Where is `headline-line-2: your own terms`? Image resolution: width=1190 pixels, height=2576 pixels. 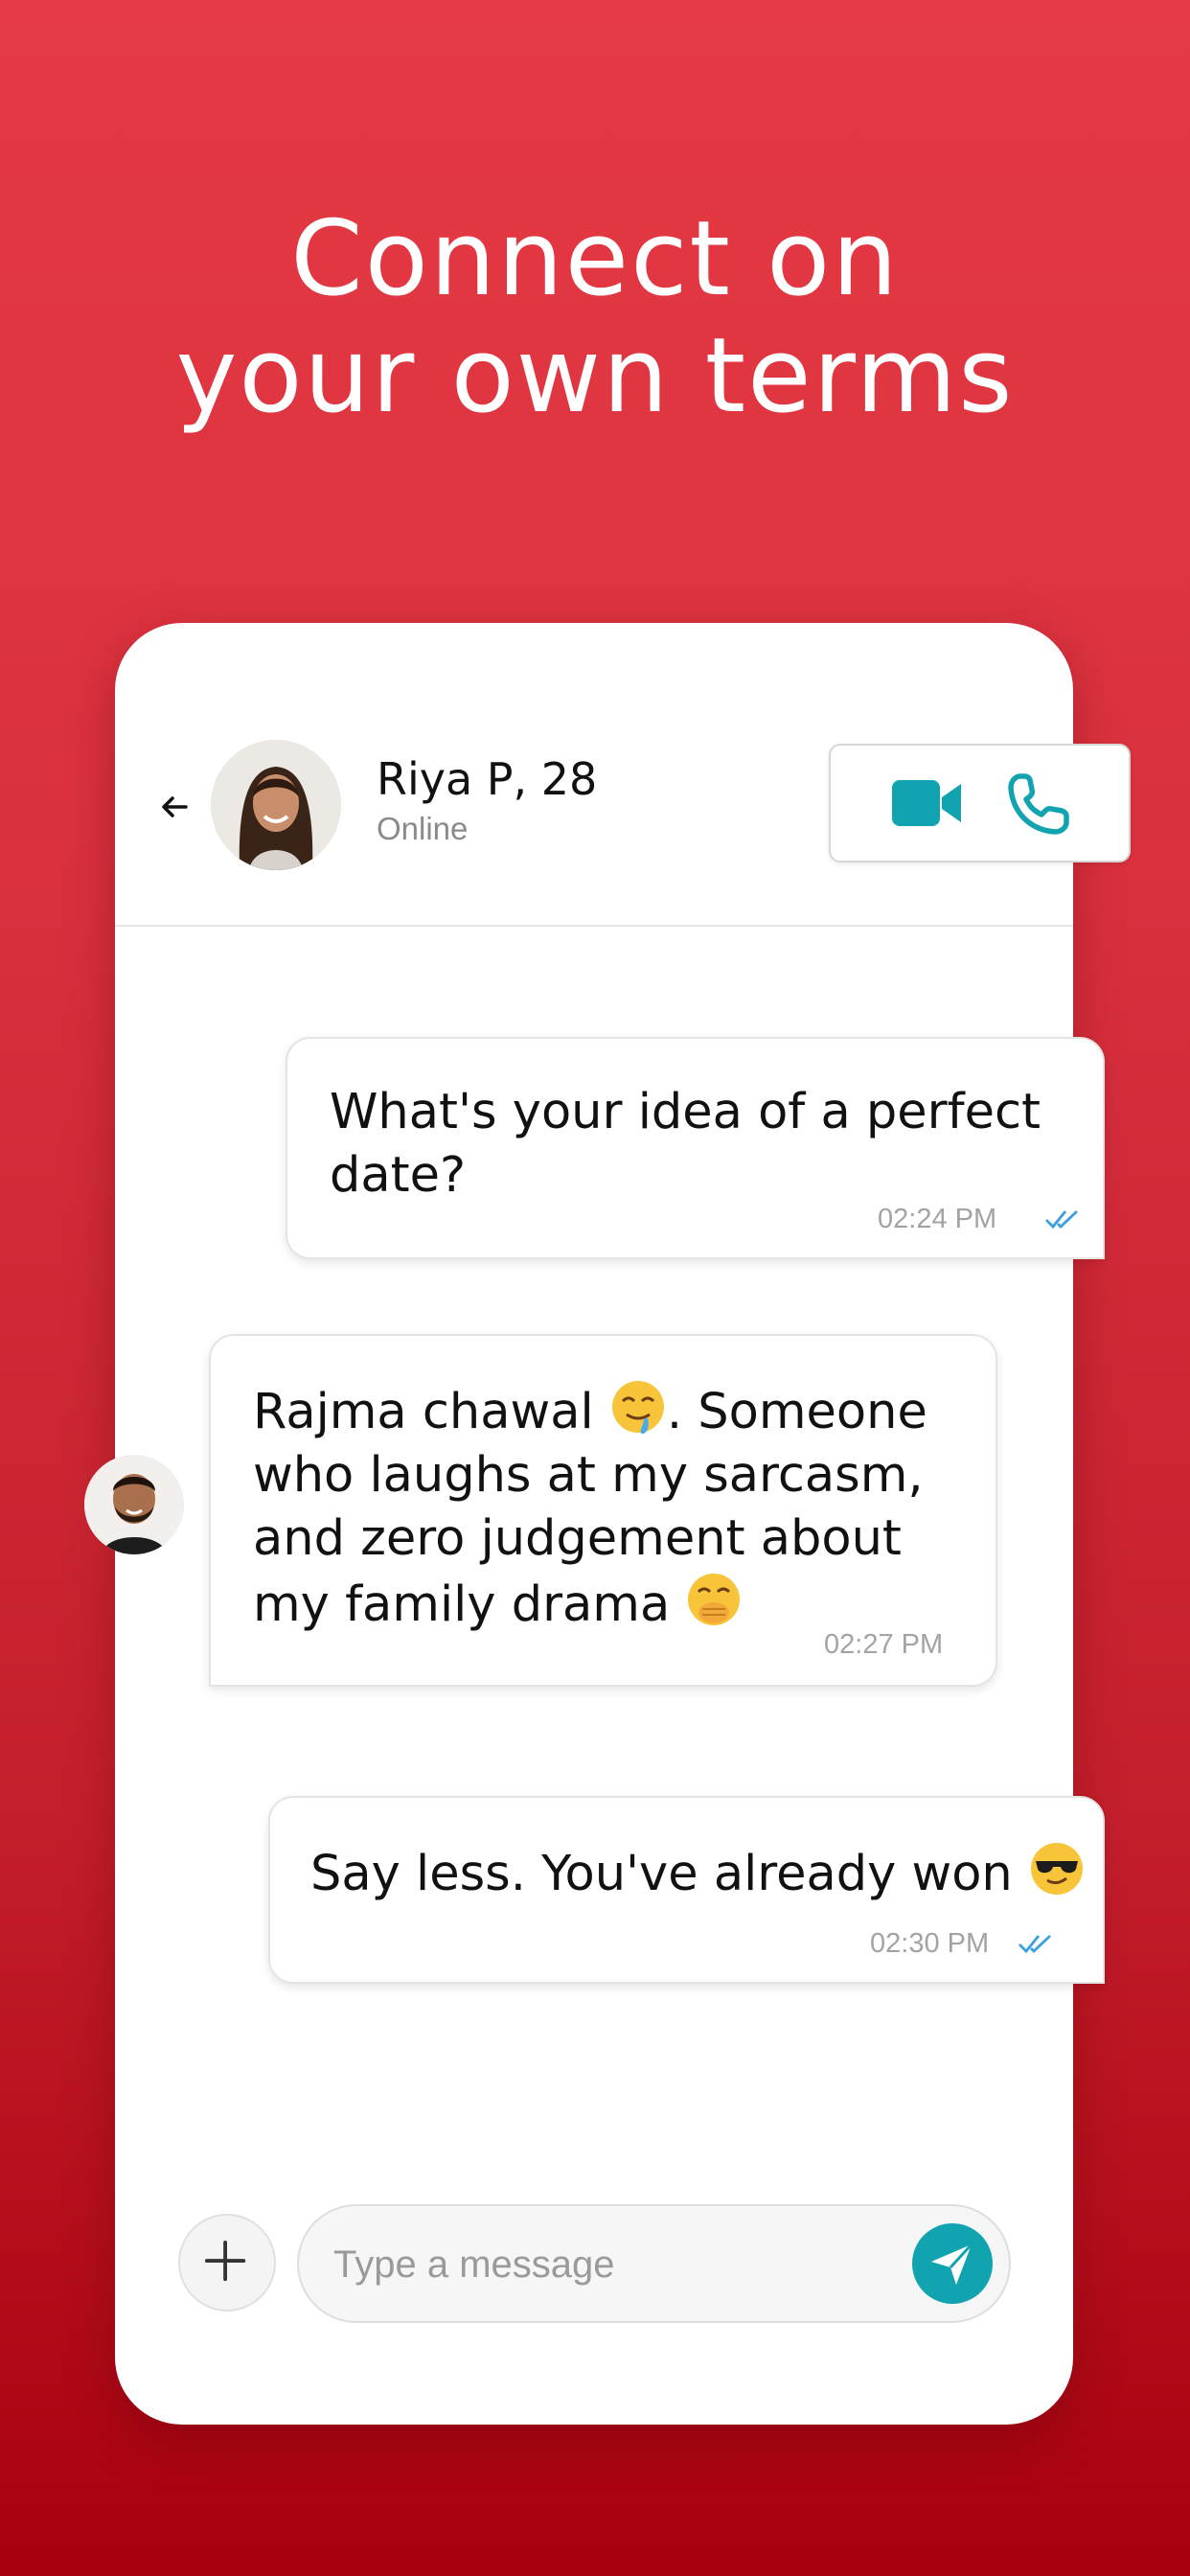 headline-line-2: your own terms is located at coordinates (595, 376).